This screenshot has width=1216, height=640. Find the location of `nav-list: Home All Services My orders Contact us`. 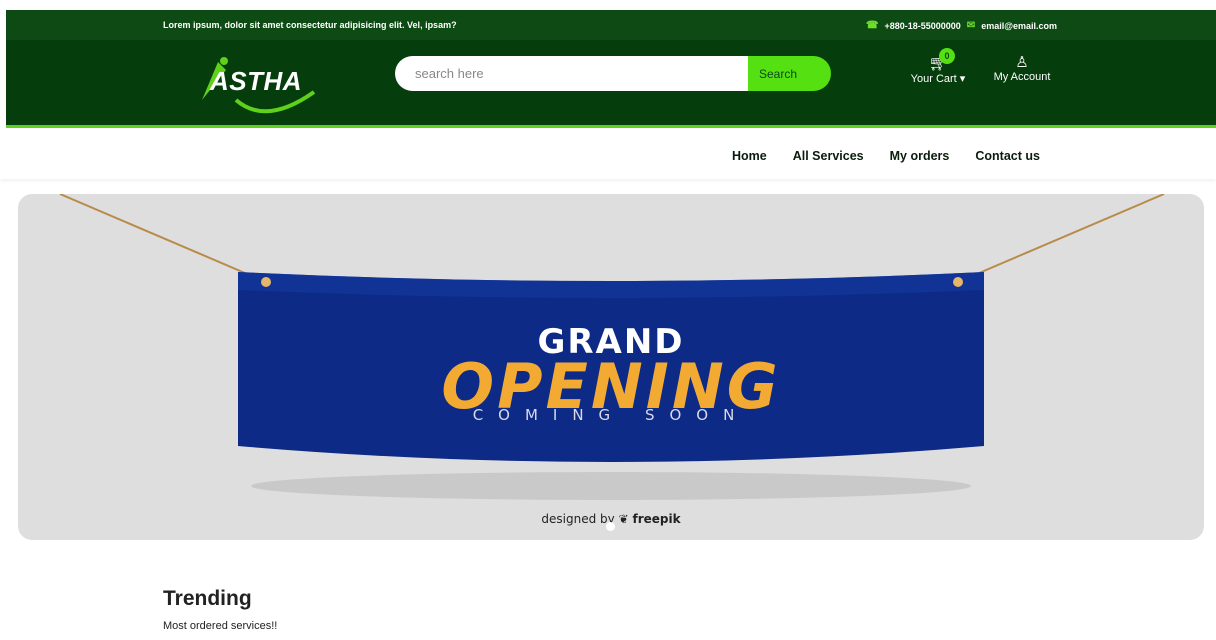

nav-list: Home All Services My orders Contact us is located at coordinates (886, 156).